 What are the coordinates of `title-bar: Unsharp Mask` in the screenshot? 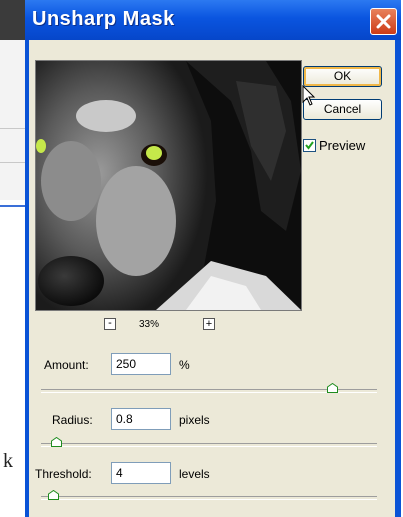 It's located at (213, 20).